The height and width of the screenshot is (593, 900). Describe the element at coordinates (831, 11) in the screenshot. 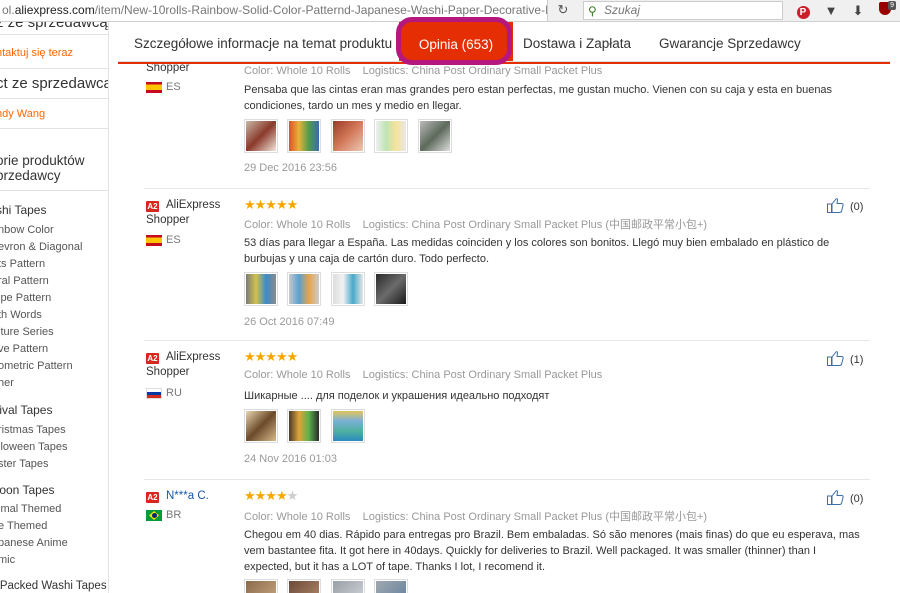

I see `pocket-icon: ▼` at that location.